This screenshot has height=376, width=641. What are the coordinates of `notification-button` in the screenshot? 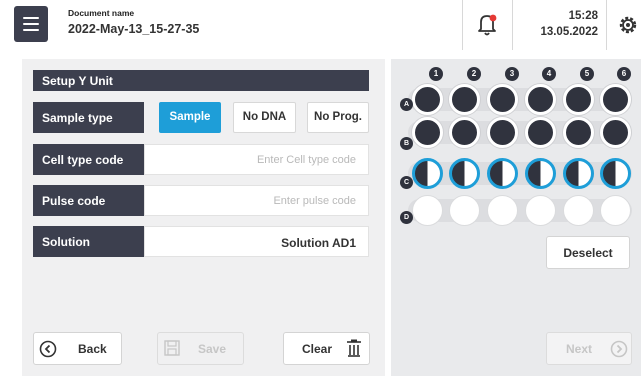 It's located at (487, 25).